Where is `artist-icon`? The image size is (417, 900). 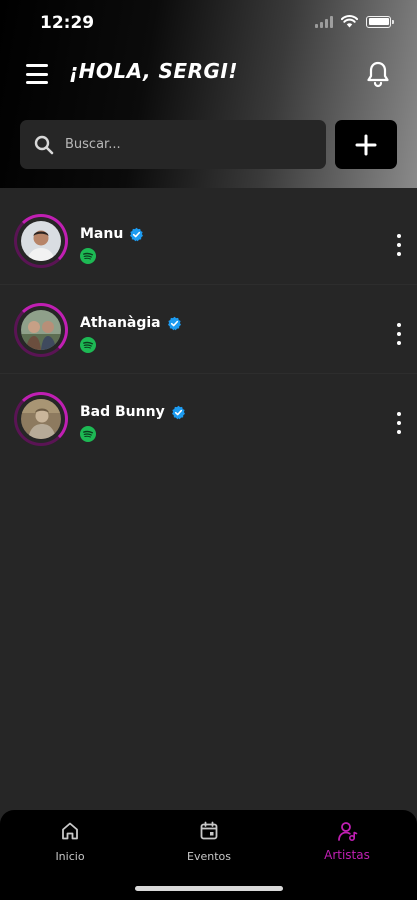
artist-icon is located at coordinates (348, 832).